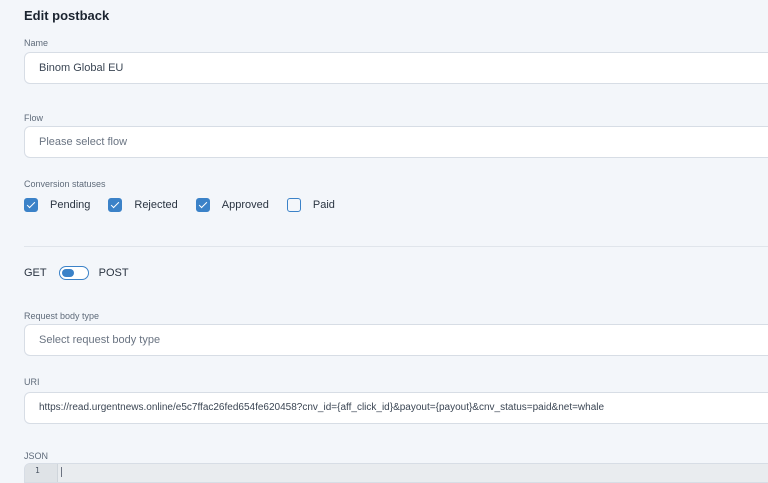 This screenshot has width=768, height=483. What do you see at coordinates (41, 473) in the screenshot?
I see `editor-gutter: 1` at bounding box center [41, 473].